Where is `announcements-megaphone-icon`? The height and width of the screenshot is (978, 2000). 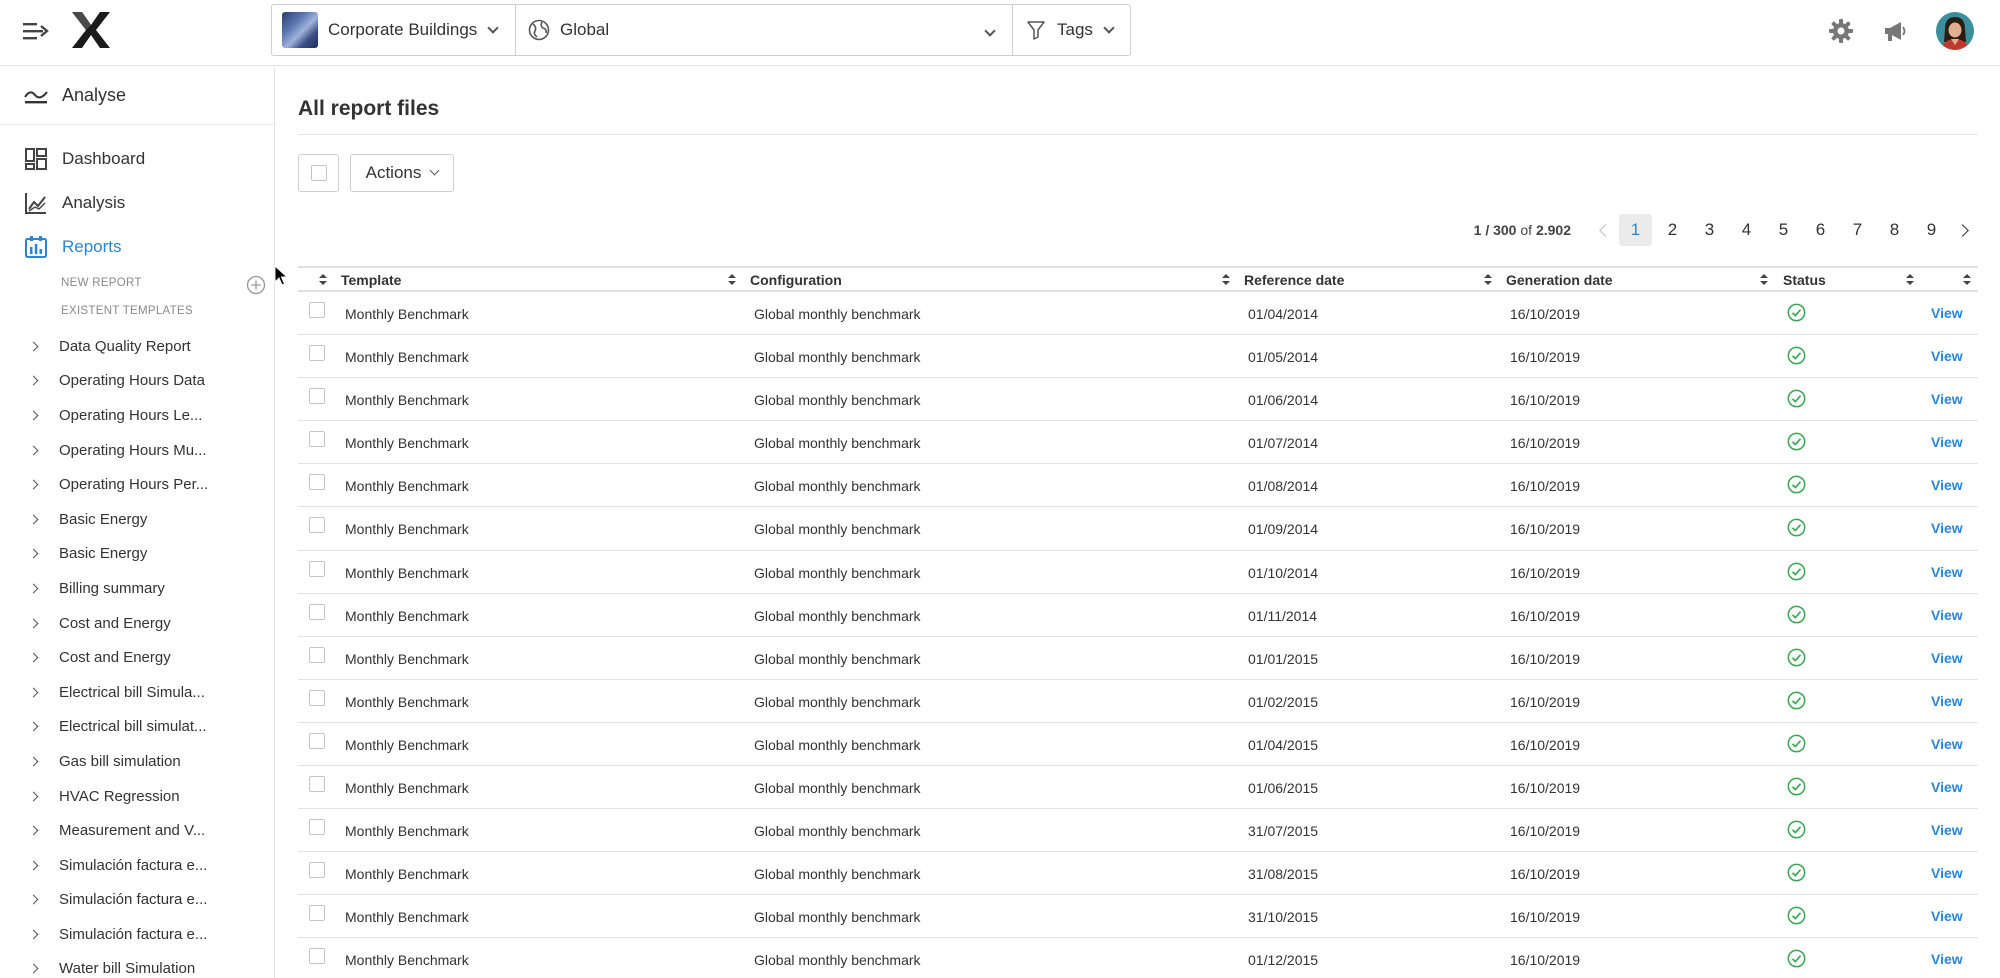
announcements-megaphone-icon is located at coordinates (1895, 31).